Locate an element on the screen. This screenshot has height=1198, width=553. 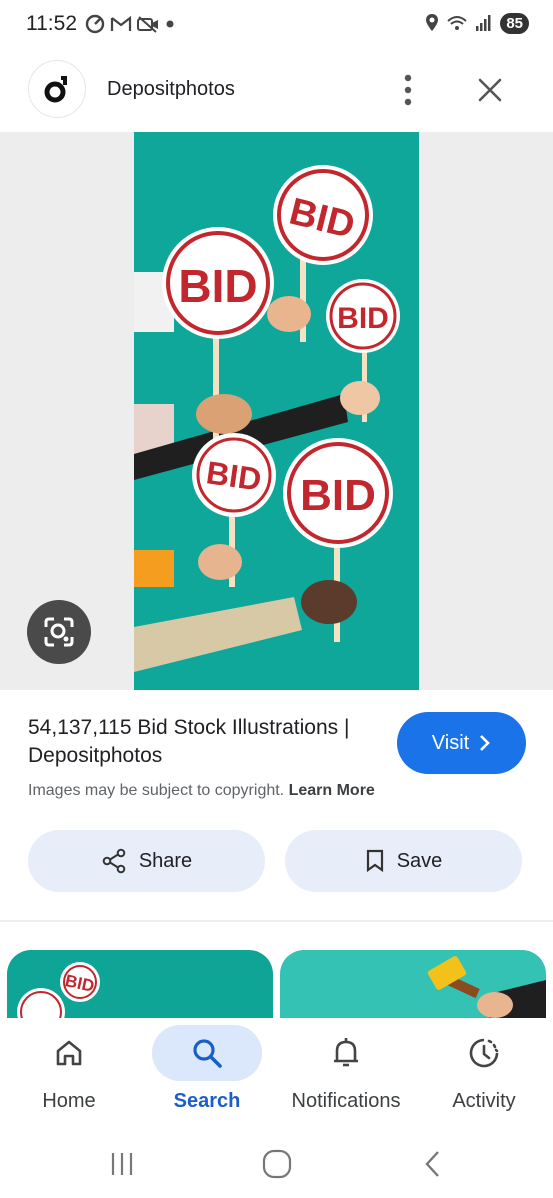
system-navigation-bar is located at coordinates (276, 1164).